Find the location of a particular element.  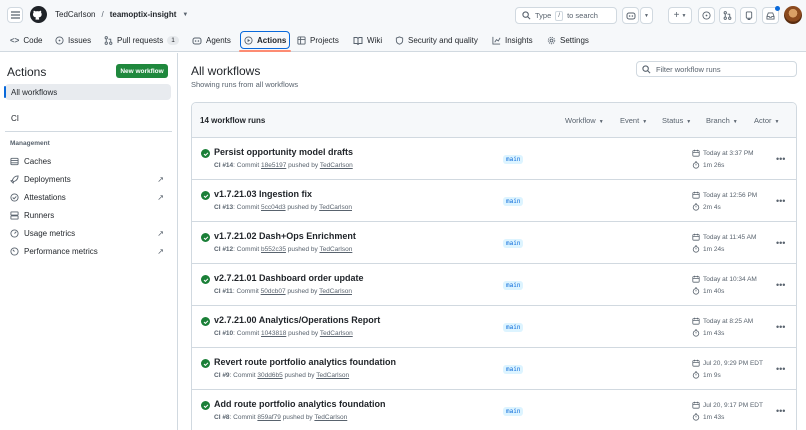

commit-link: 1043818 is located at coordinates (273, 333).